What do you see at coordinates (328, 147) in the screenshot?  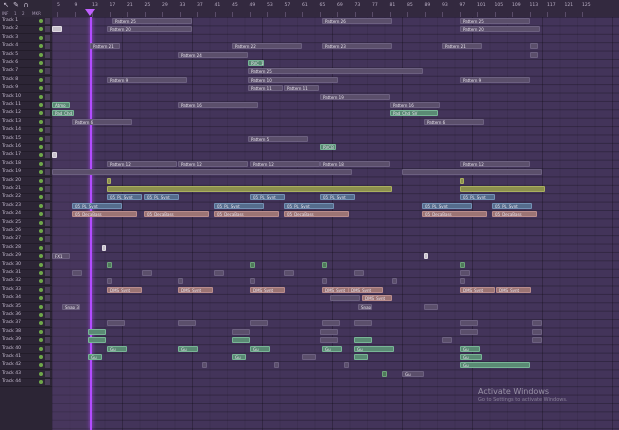 I see `playlist-clip: RVCB` at bounding box center [328, 147].